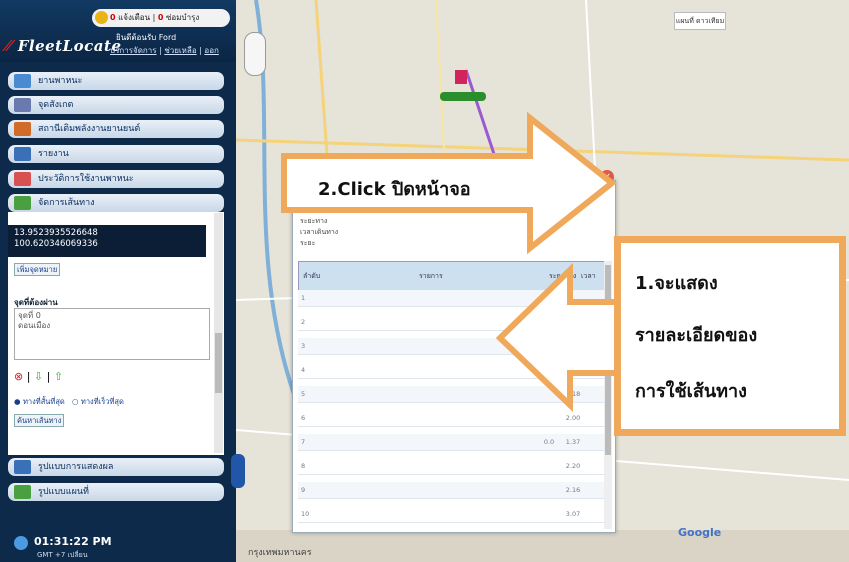 The image size is (849, 562). Describe the element at coordinates (303, 394) in the screenshot. I see `table-cell: 5` at that location.